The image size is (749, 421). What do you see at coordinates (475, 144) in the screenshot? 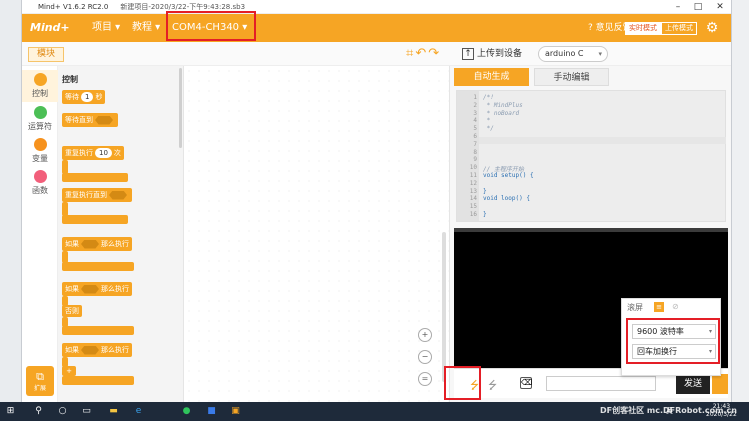
I see `line-number: 7` at bounding box center [475, 144].